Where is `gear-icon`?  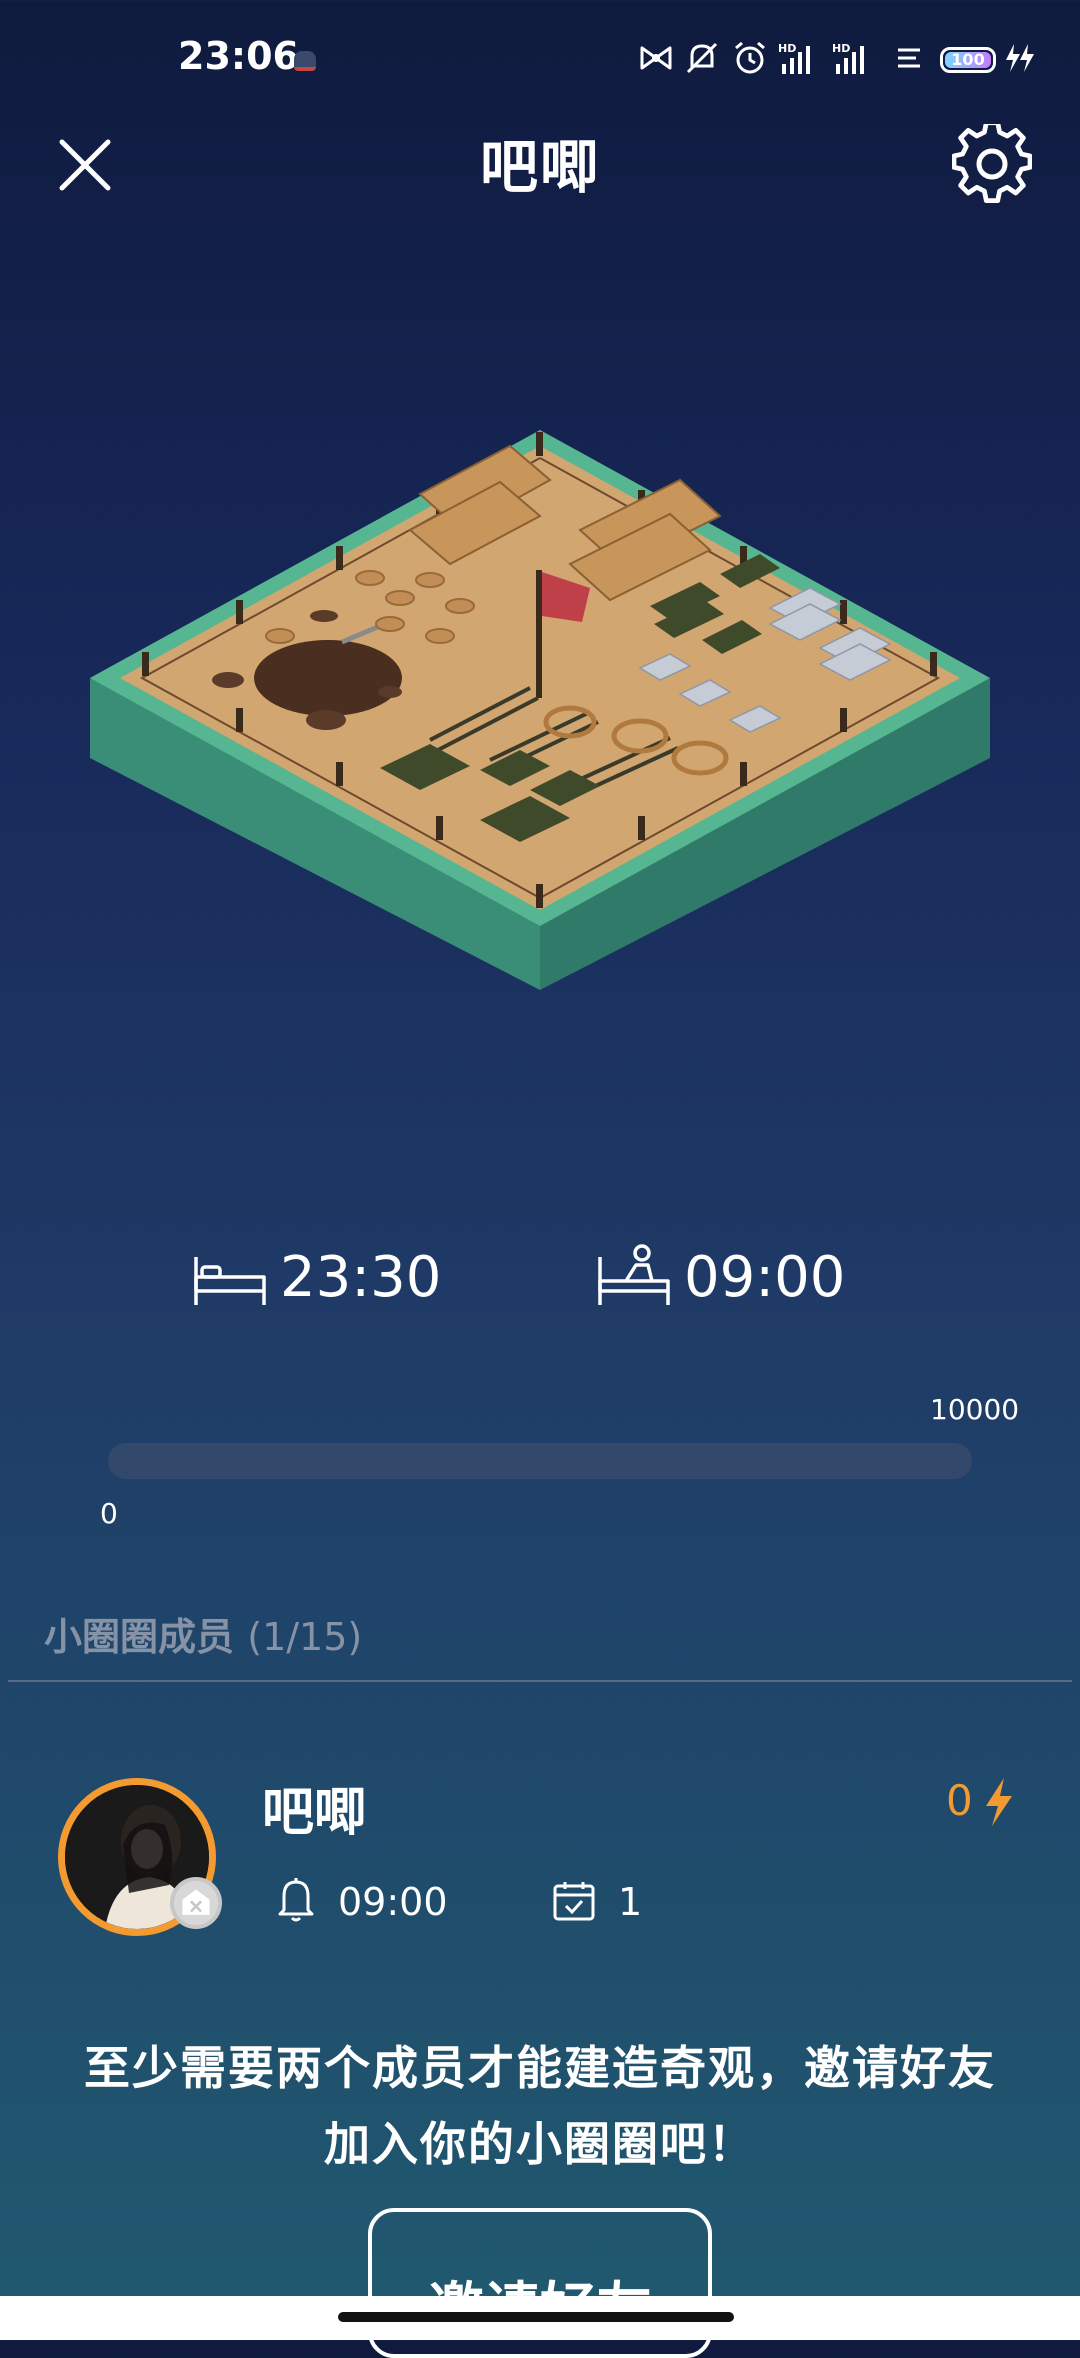 gear-icon is located at coordinates (992, 163).